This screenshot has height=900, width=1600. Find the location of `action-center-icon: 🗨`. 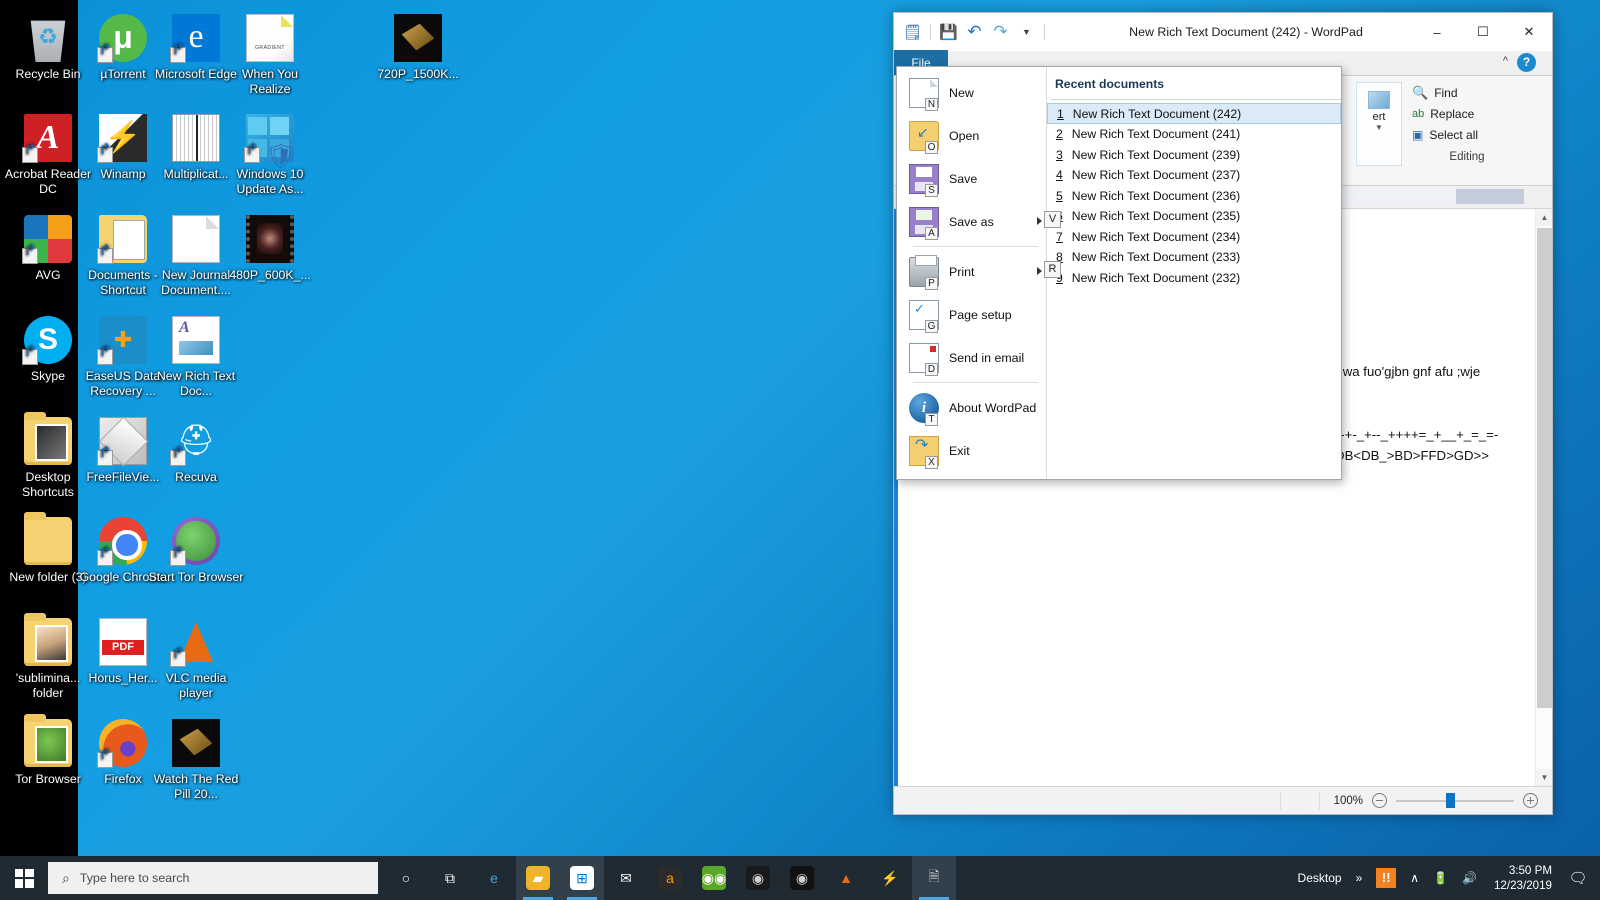

action-center-icon: 🗨 is located at coordinates (1578, 878).